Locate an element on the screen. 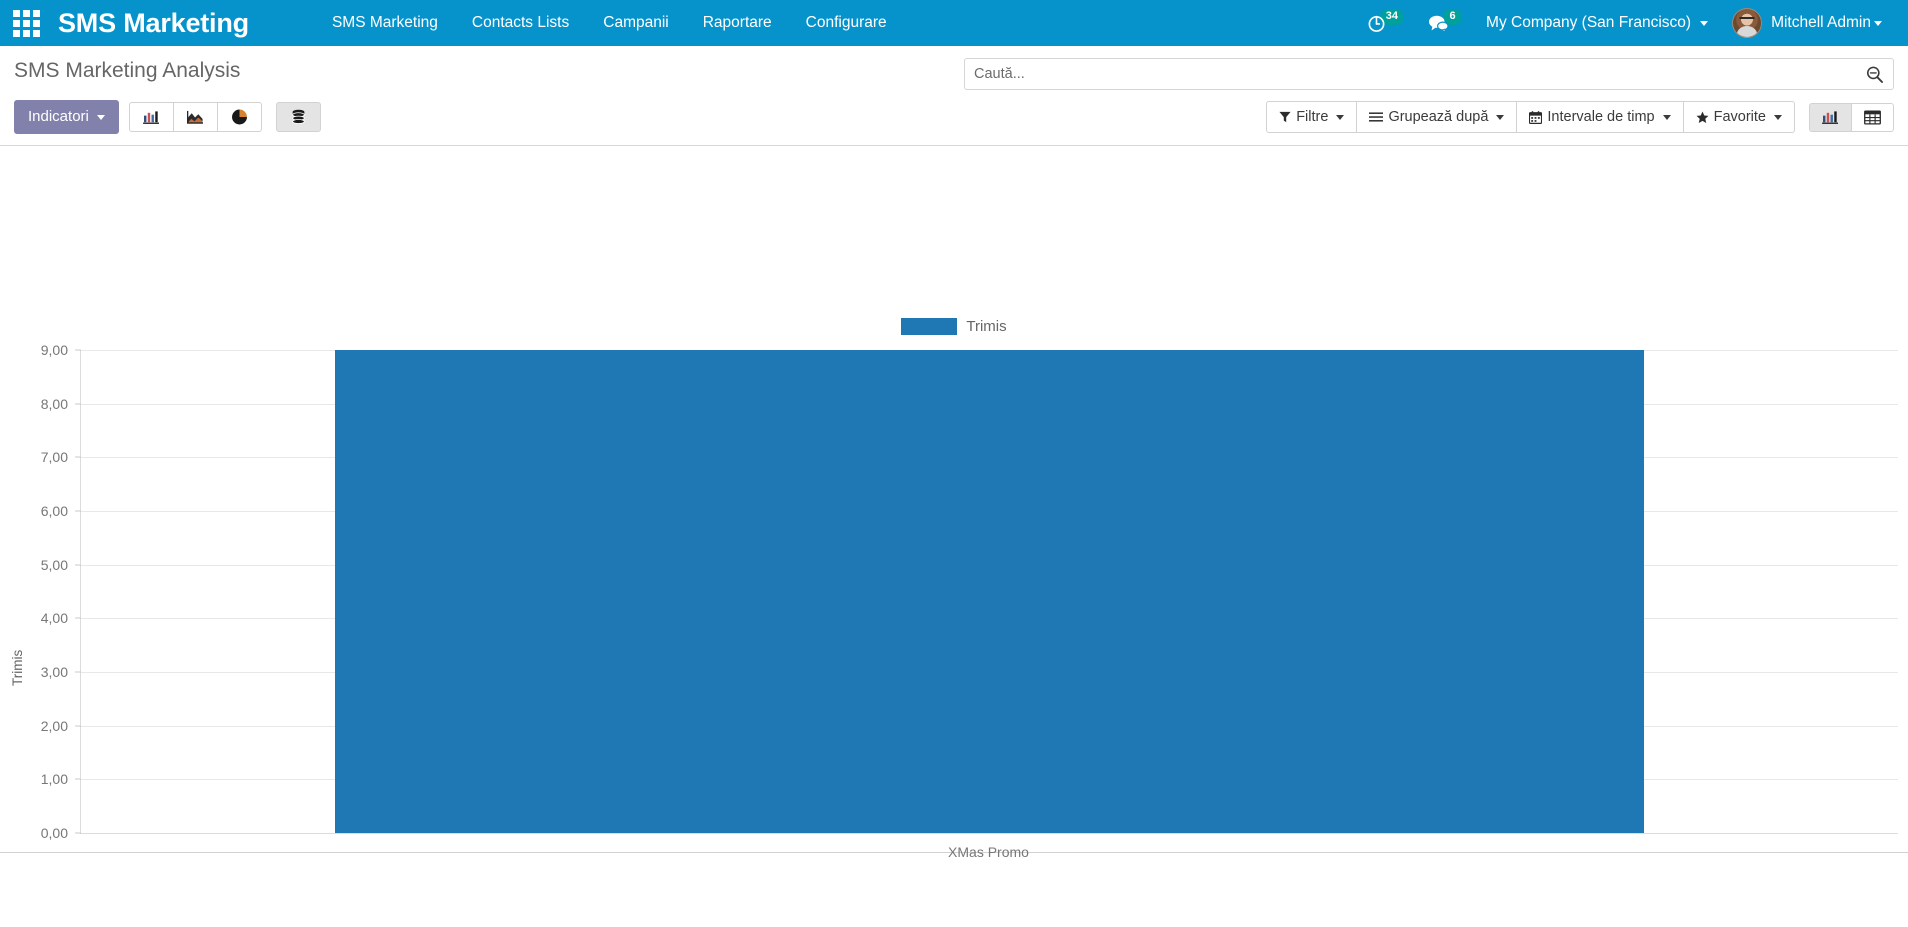  apps-grid-icon is located at coordinates (26, 23).